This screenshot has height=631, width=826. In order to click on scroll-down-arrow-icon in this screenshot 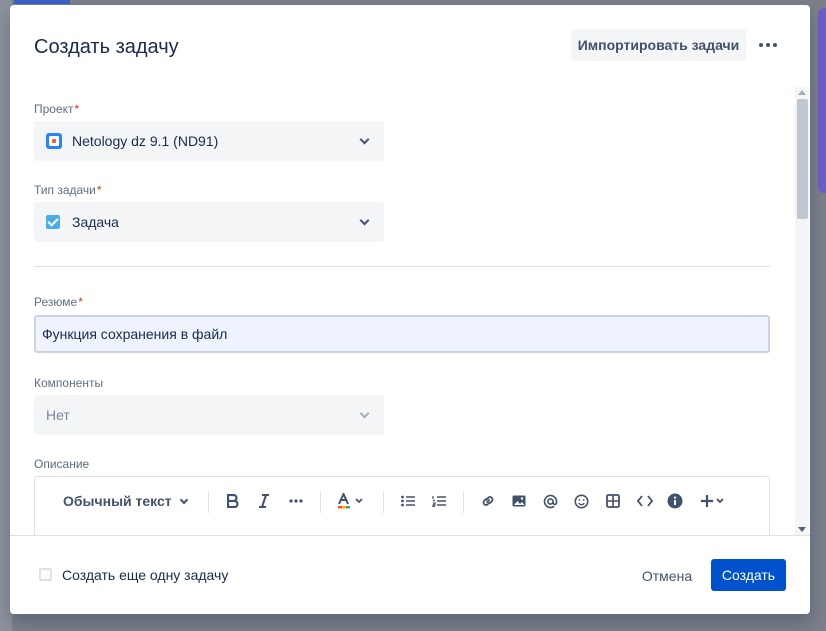, I will do `click(802, 529)`.